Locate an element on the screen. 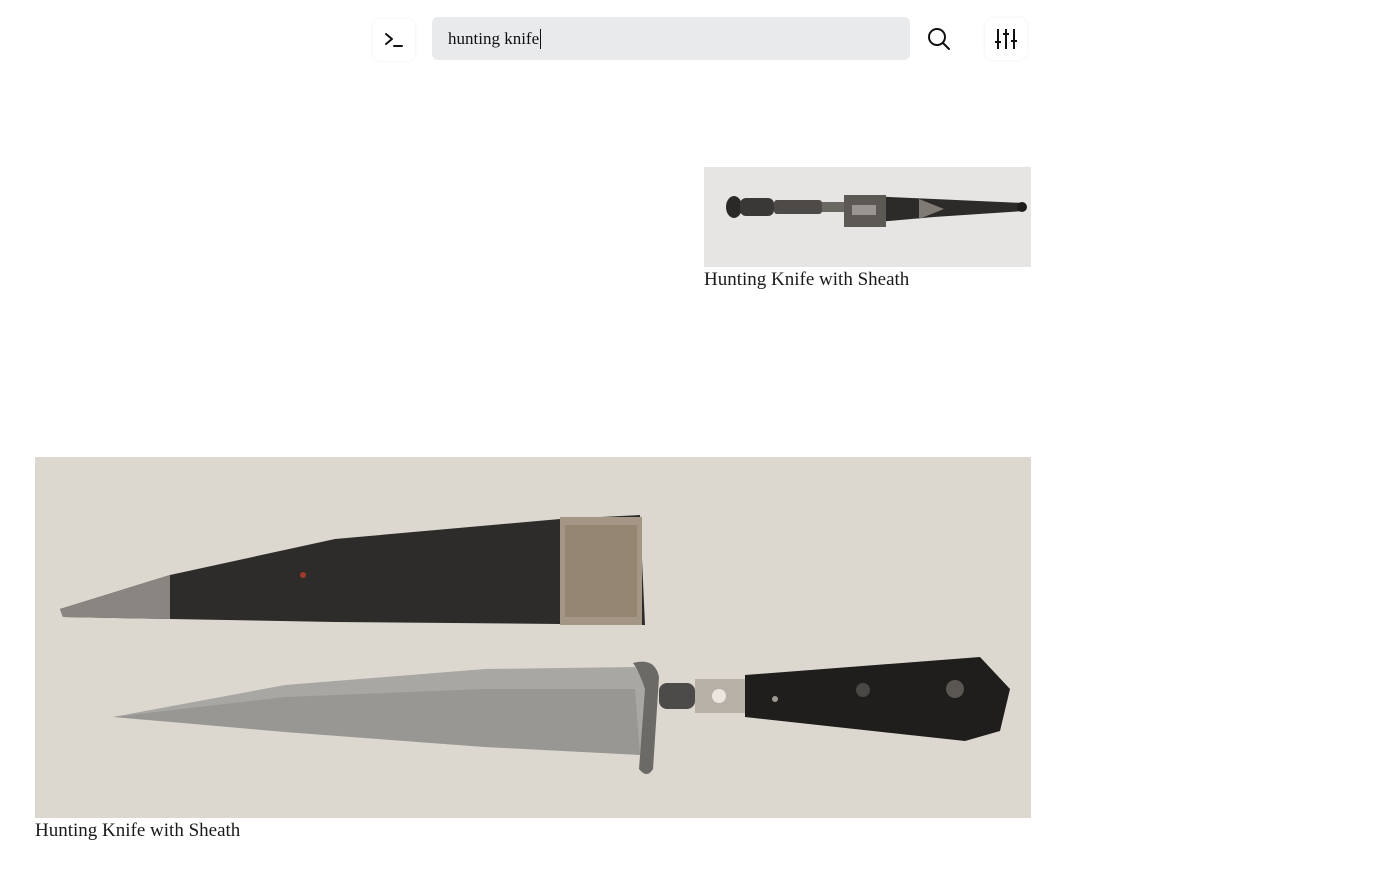 The width and height of the screenshot is (1400, 875). result-image is located at coordinates (867, 217).